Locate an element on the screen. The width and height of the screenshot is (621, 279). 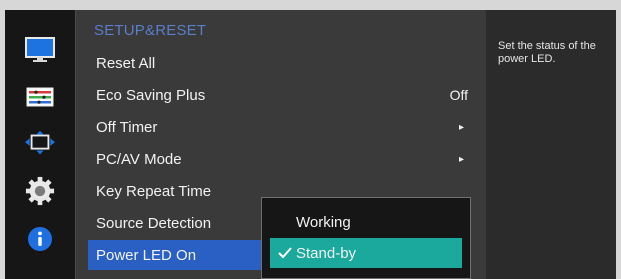
menu-item-pc-av-mode: PC/AV Mode ▸ is located at coordinates (281, 159).